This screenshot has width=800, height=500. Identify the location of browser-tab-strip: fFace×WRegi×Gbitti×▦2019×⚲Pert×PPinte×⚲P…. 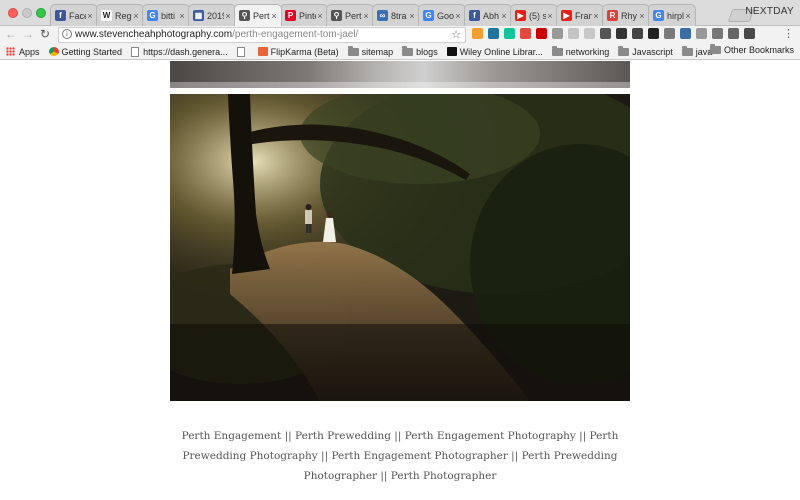
(400, 13).